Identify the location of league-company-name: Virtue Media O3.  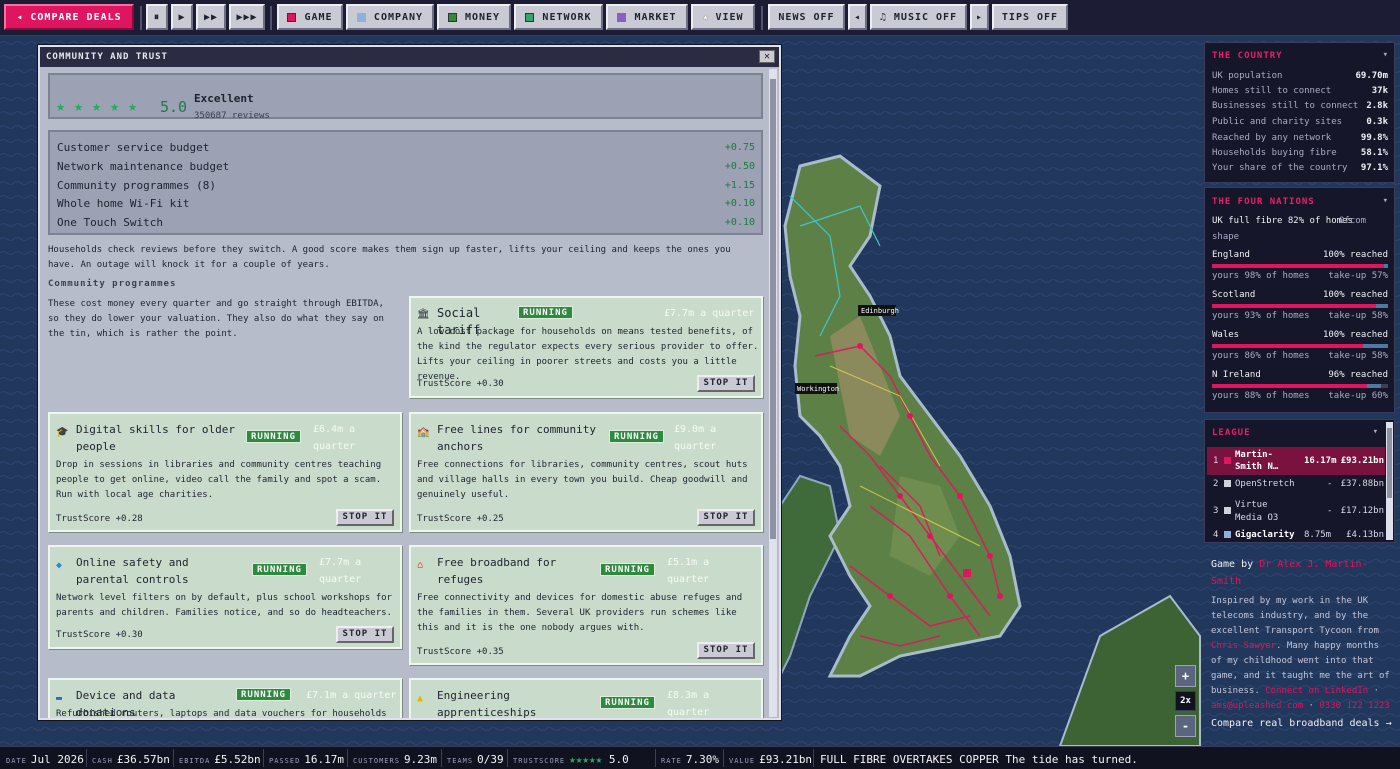
(1257, 511).